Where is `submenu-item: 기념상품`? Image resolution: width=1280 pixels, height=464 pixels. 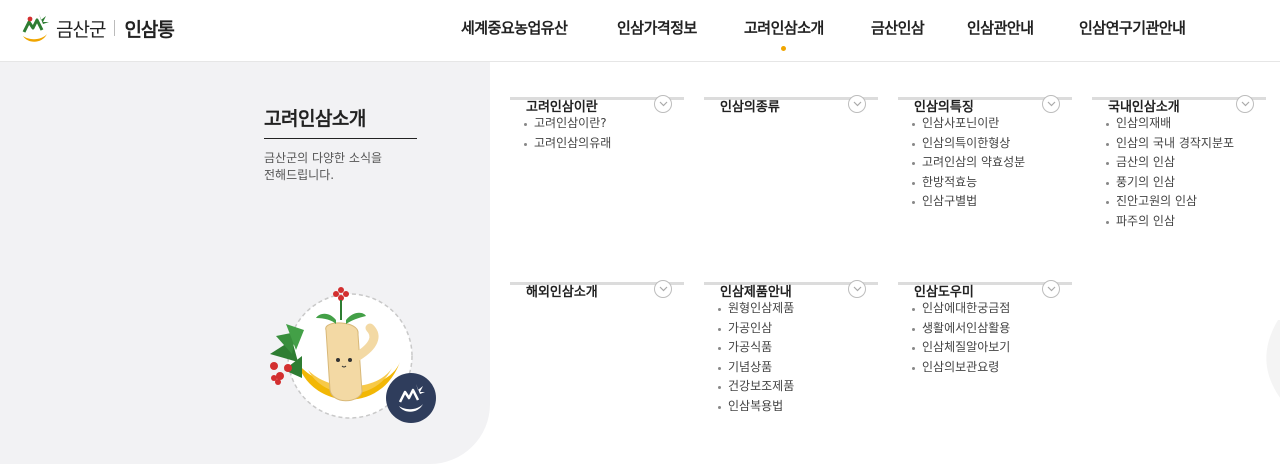 submenu-item: 기념상품 is located at coordinates (798, 368).